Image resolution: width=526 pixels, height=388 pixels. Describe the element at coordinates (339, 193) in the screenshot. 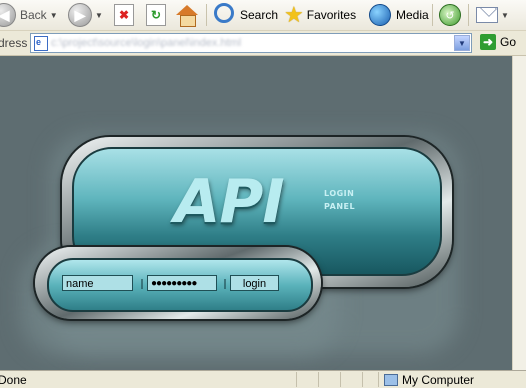

I see `logo-subtitle-line1: LOGIN` at that location.